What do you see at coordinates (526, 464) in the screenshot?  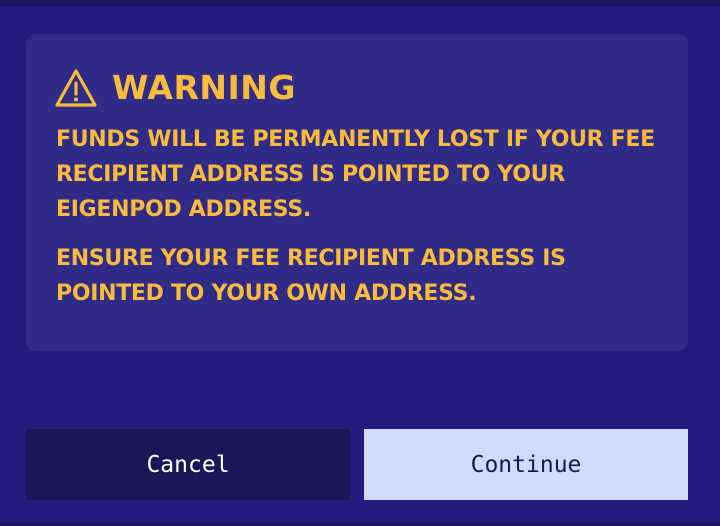 I see `continue-button: Continue` at bounding box center [526, 464].